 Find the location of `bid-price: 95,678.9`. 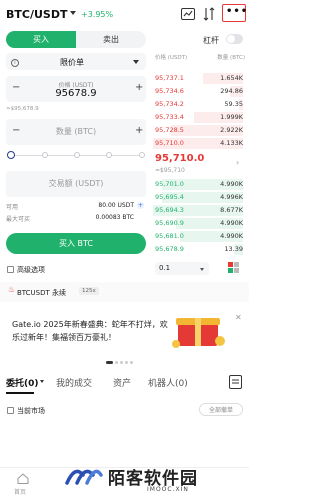

bid-price: 95,678.9 is located at coordinates (169, 249).